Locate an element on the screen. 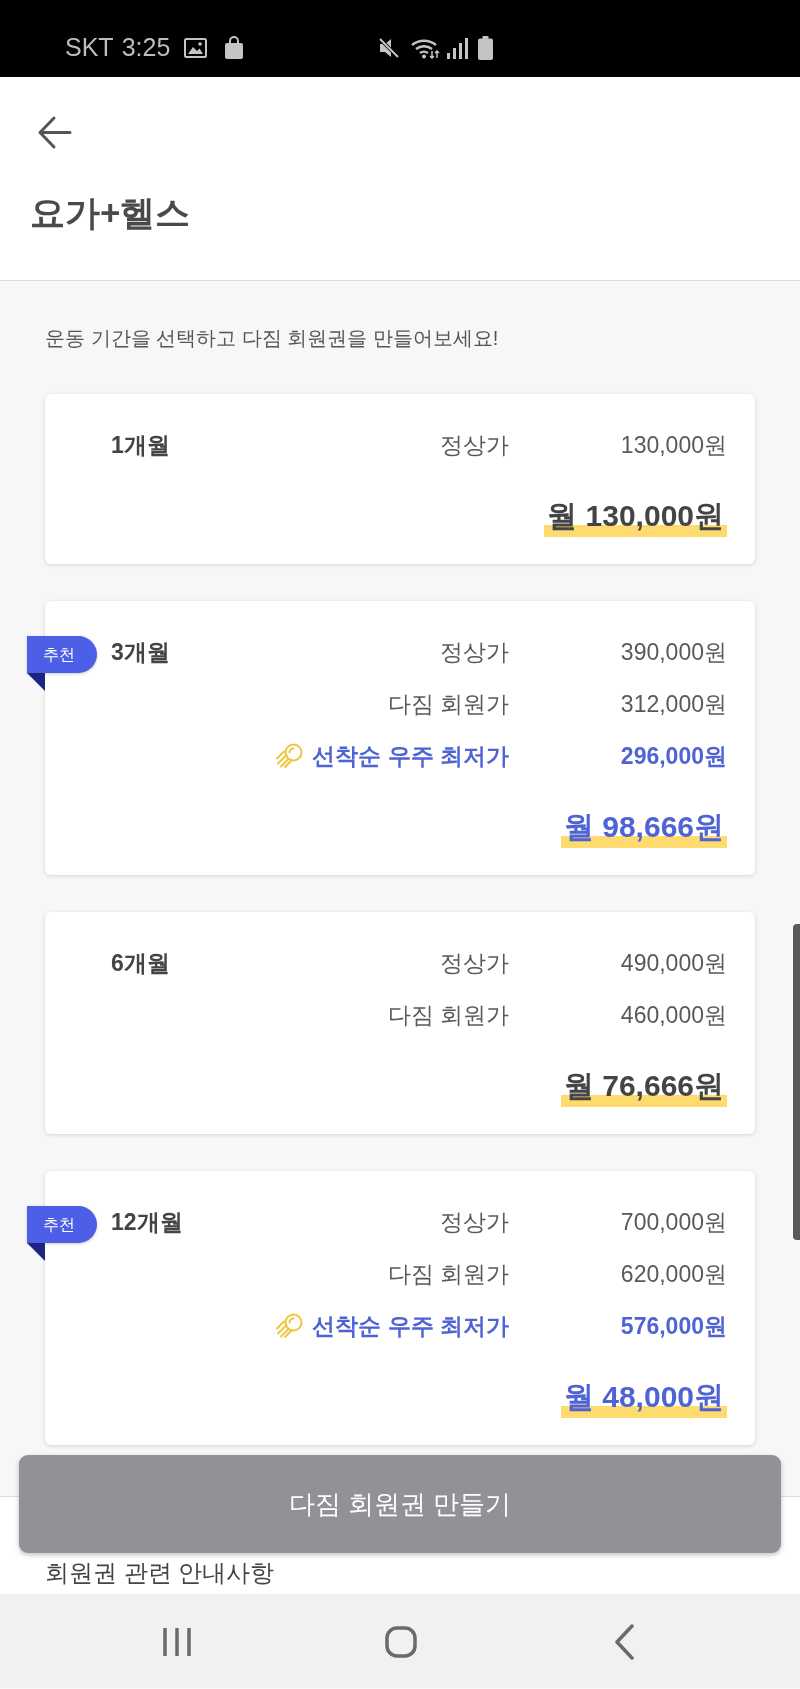  carrier-label: SKT is located at coordinates (89, 47).